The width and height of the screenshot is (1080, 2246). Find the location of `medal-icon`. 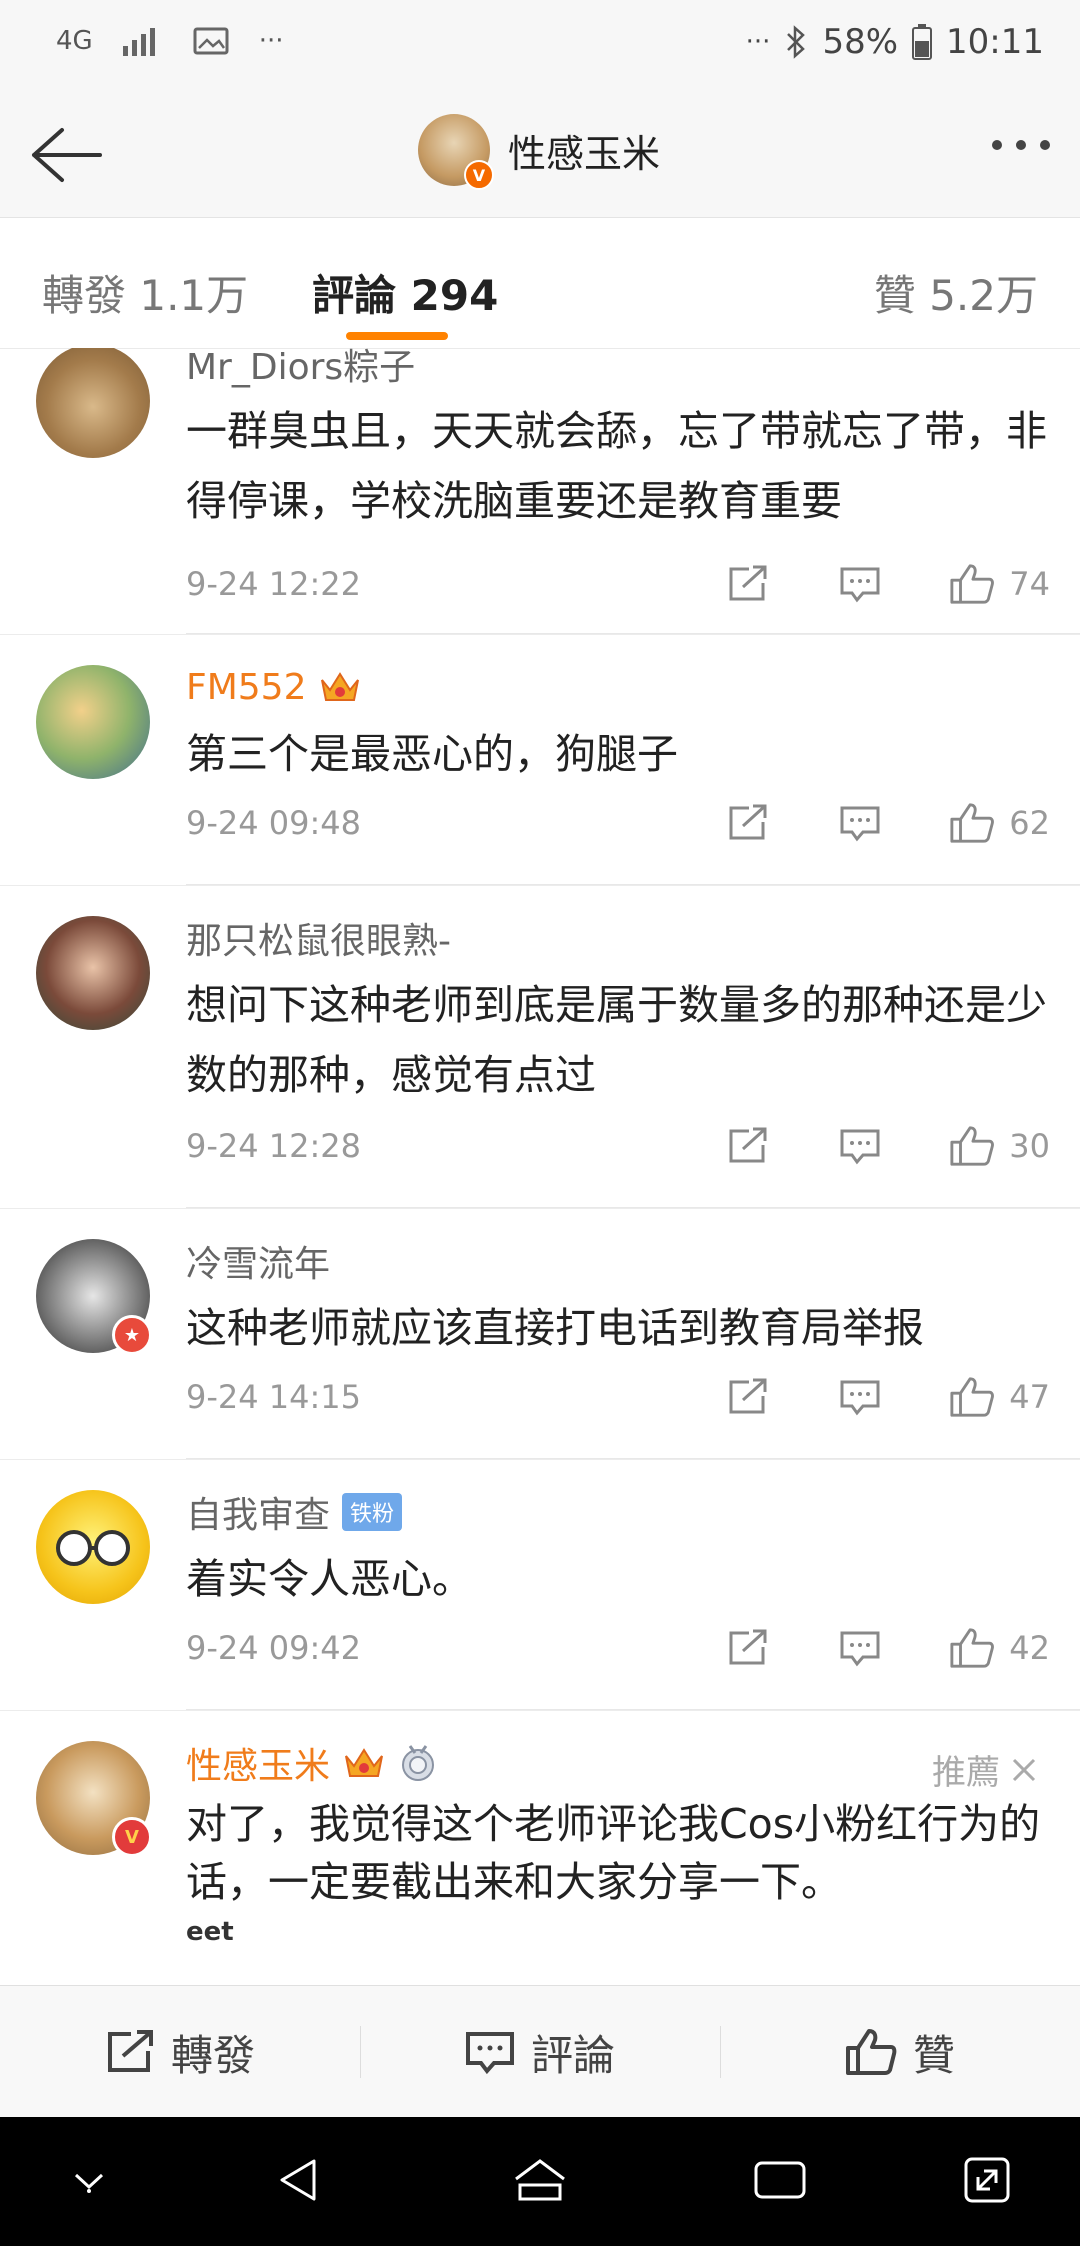

medal-icon is located at coordinates (418, 1763).